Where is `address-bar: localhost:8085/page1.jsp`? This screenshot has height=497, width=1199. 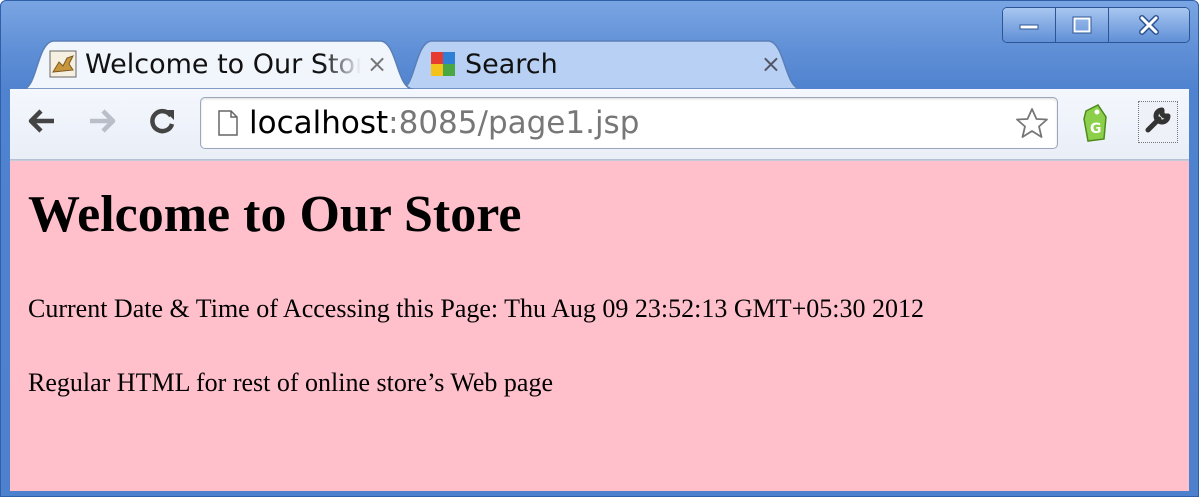 address-bar: localhost:8085/page1.jsp is located at coordinates (629, 123).